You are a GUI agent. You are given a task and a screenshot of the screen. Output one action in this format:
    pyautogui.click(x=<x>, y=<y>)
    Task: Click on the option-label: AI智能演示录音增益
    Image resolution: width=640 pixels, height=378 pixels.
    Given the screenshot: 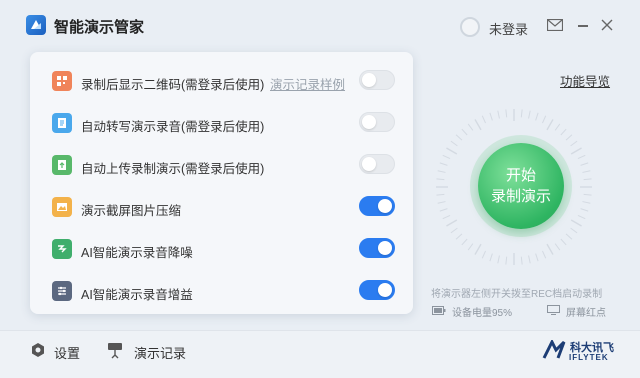 What is the action you would take?
    pyautogui.click(x=137, y=295)
    